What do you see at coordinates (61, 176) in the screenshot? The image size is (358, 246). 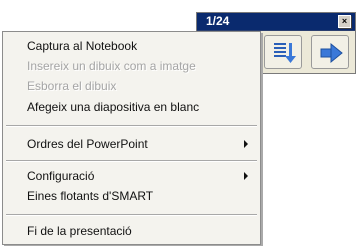 I see `menu-item-label: Configuració` at bounding box center [61, 176].